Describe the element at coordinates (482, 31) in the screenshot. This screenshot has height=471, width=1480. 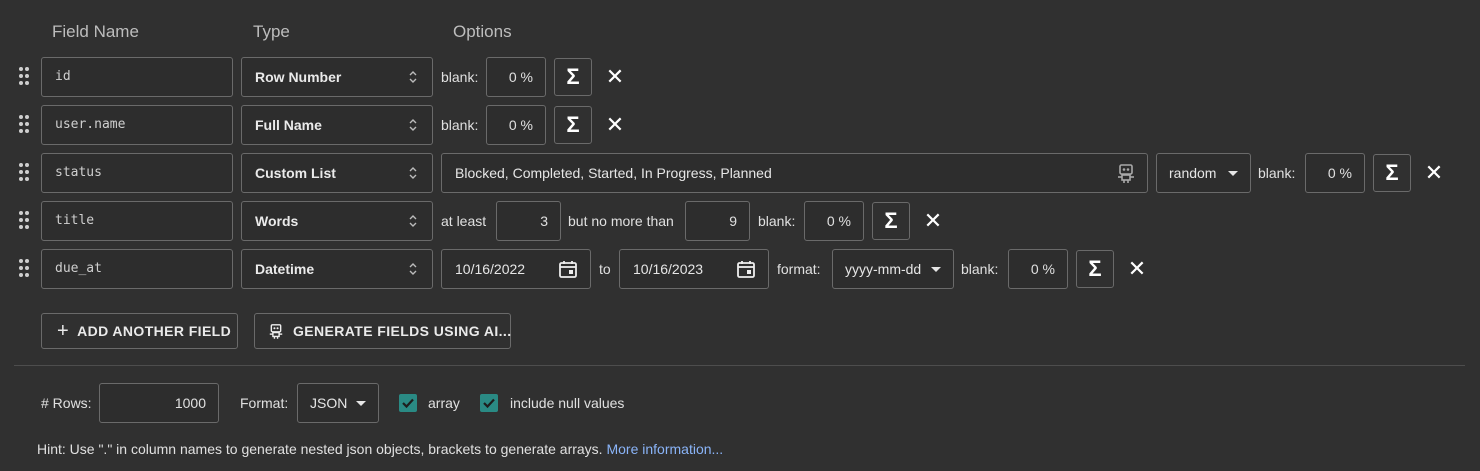
I see `options-header: Options` at that location.